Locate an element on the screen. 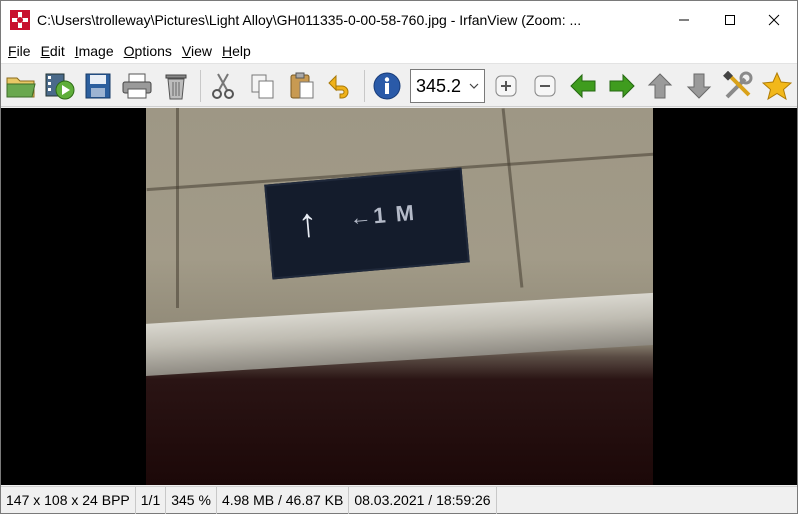 The height and width of the screenshot is (514, 798). undo-icon is located at coordinates (341, 86).